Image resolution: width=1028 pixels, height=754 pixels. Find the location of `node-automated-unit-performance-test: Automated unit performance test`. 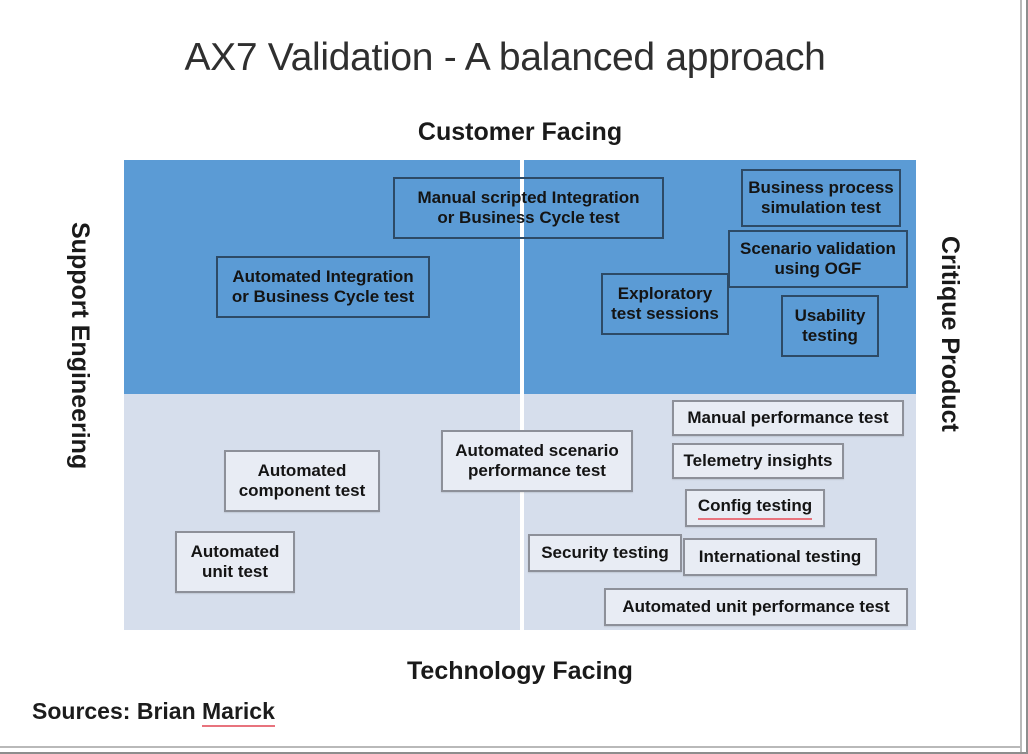

node-automated-unit-performance-test: Automated unit performance test is located at coordinates (756, 607).